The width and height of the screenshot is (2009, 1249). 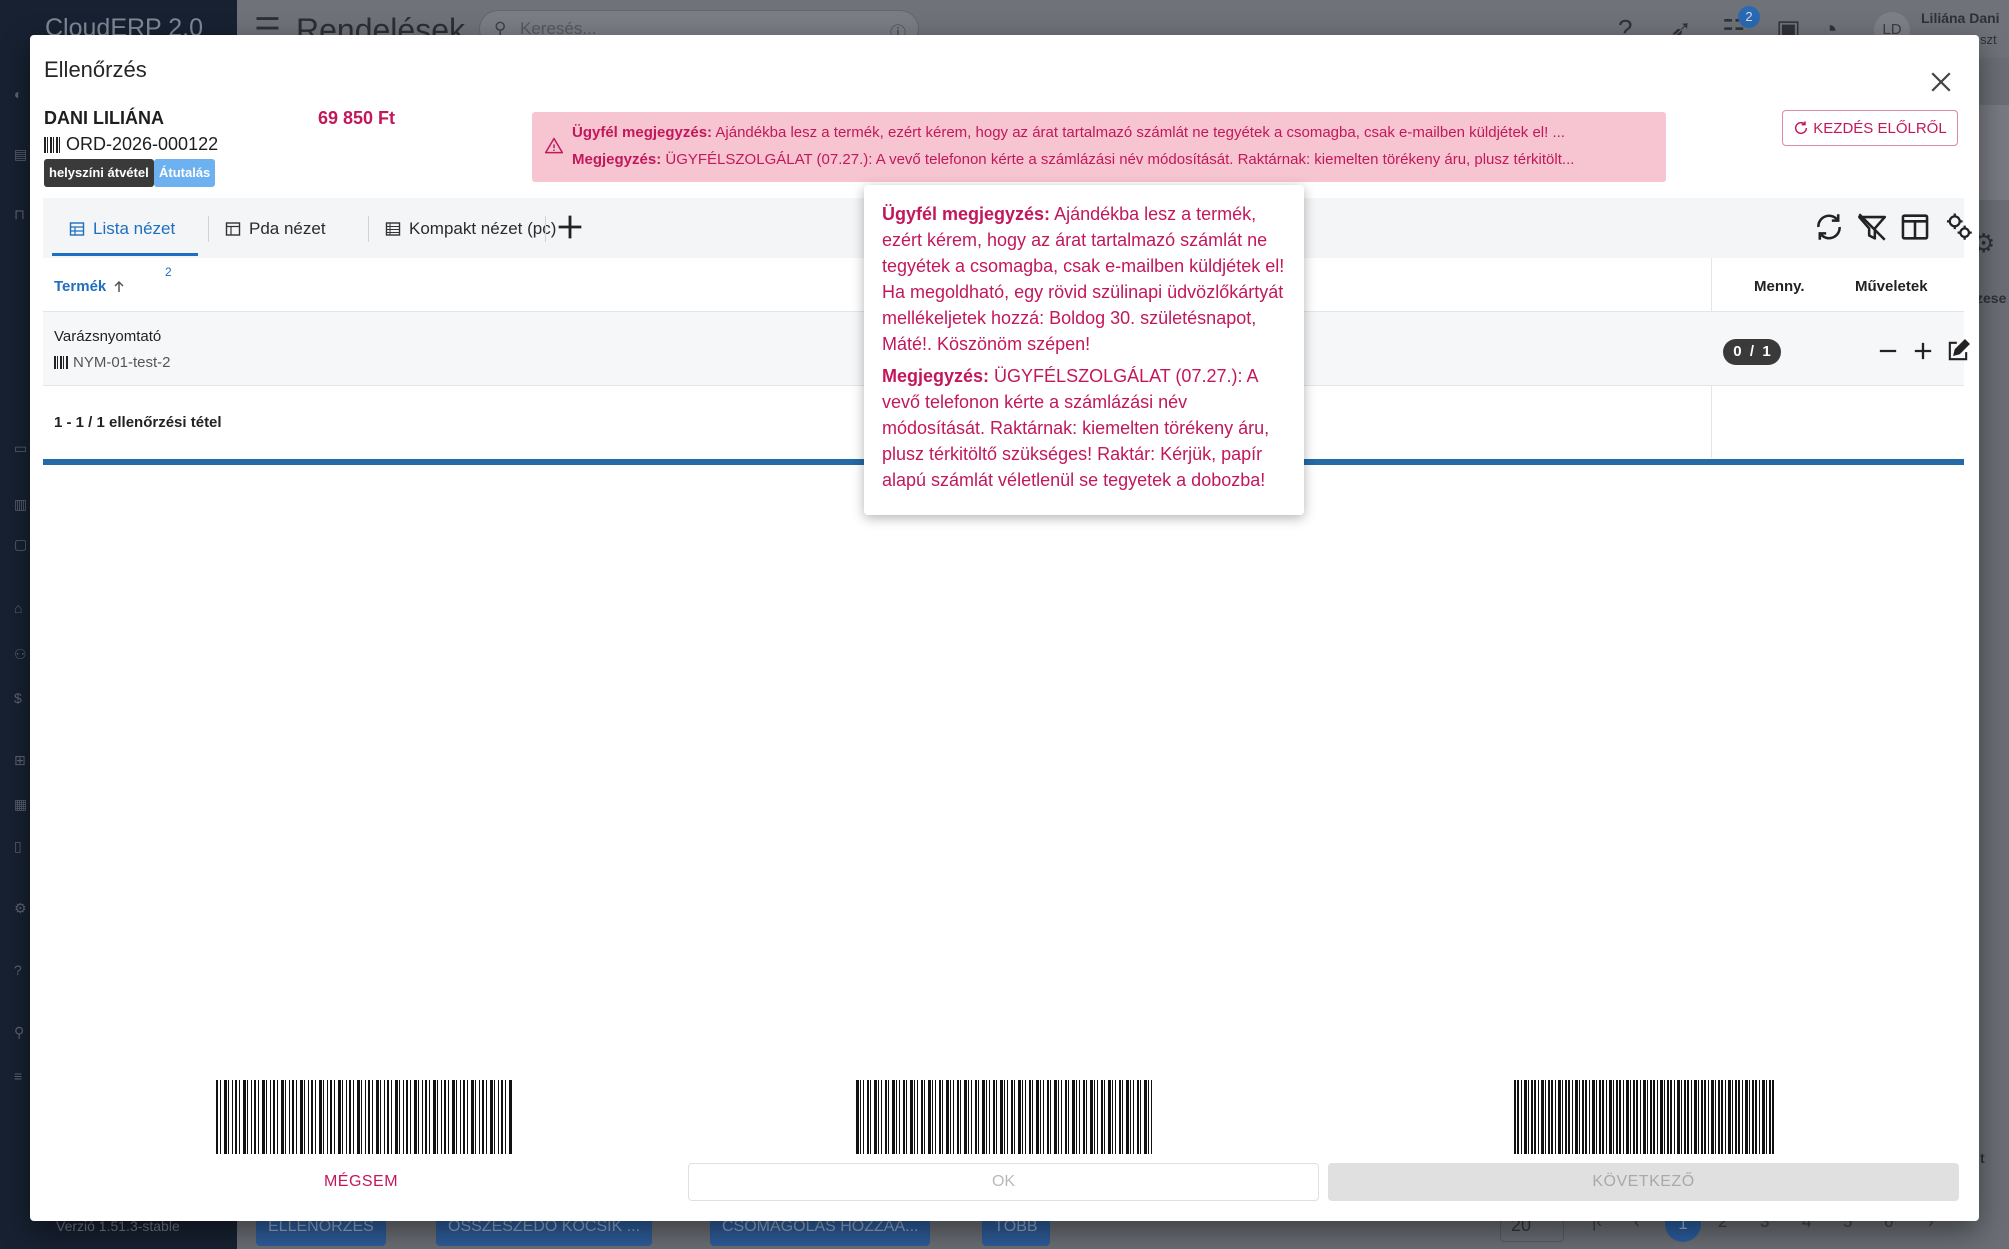 What do you see at coordinates (22, 1032) in the screenshot?
I see `user-icon: ⚲` at bounding box center [22, 1032].